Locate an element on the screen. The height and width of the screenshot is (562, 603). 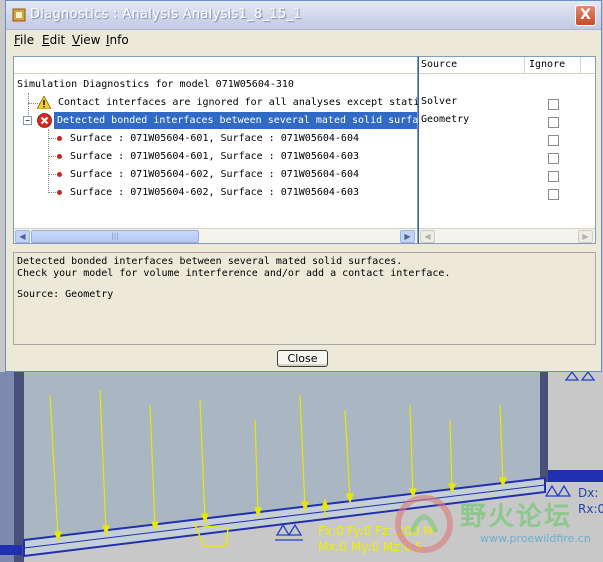
source-cell: Solver is located at coordinates (439, 101).